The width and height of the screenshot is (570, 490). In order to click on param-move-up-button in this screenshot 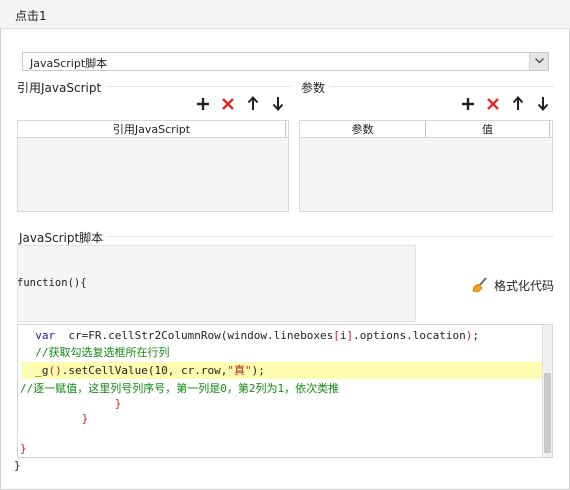, I will do `click(520, 104)`.